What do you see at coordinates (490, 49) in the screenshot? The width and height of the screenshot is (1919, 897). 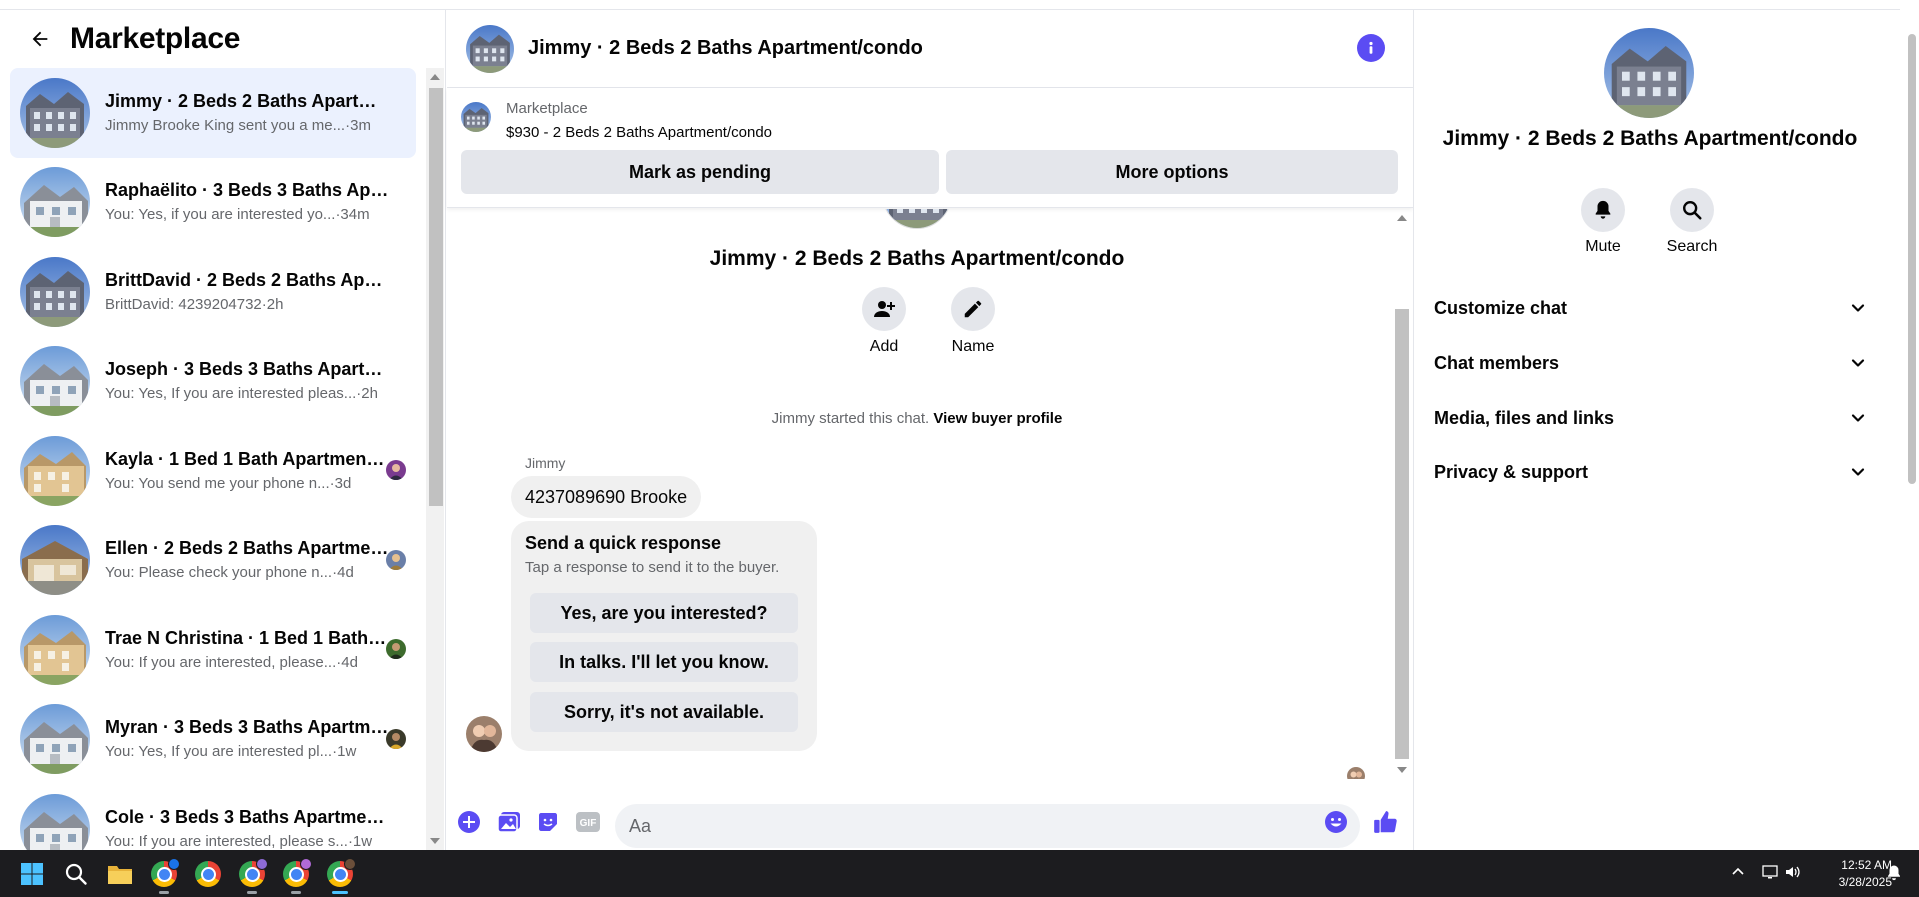 I see `chat-avatar` at bounding box center [490, 49].